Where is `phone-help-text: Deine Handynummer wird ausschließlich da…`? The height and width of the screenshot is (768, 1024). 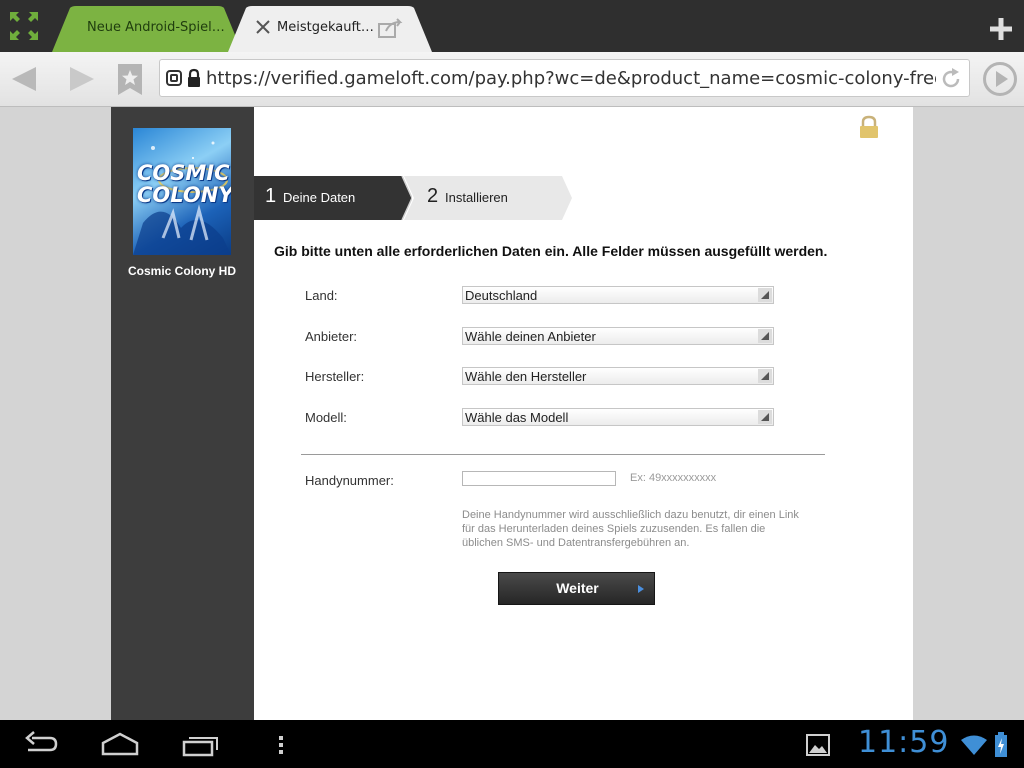 phone-help-text: Deine Handynummer wird ausschließlich da… is located at coordinates (647, 529).